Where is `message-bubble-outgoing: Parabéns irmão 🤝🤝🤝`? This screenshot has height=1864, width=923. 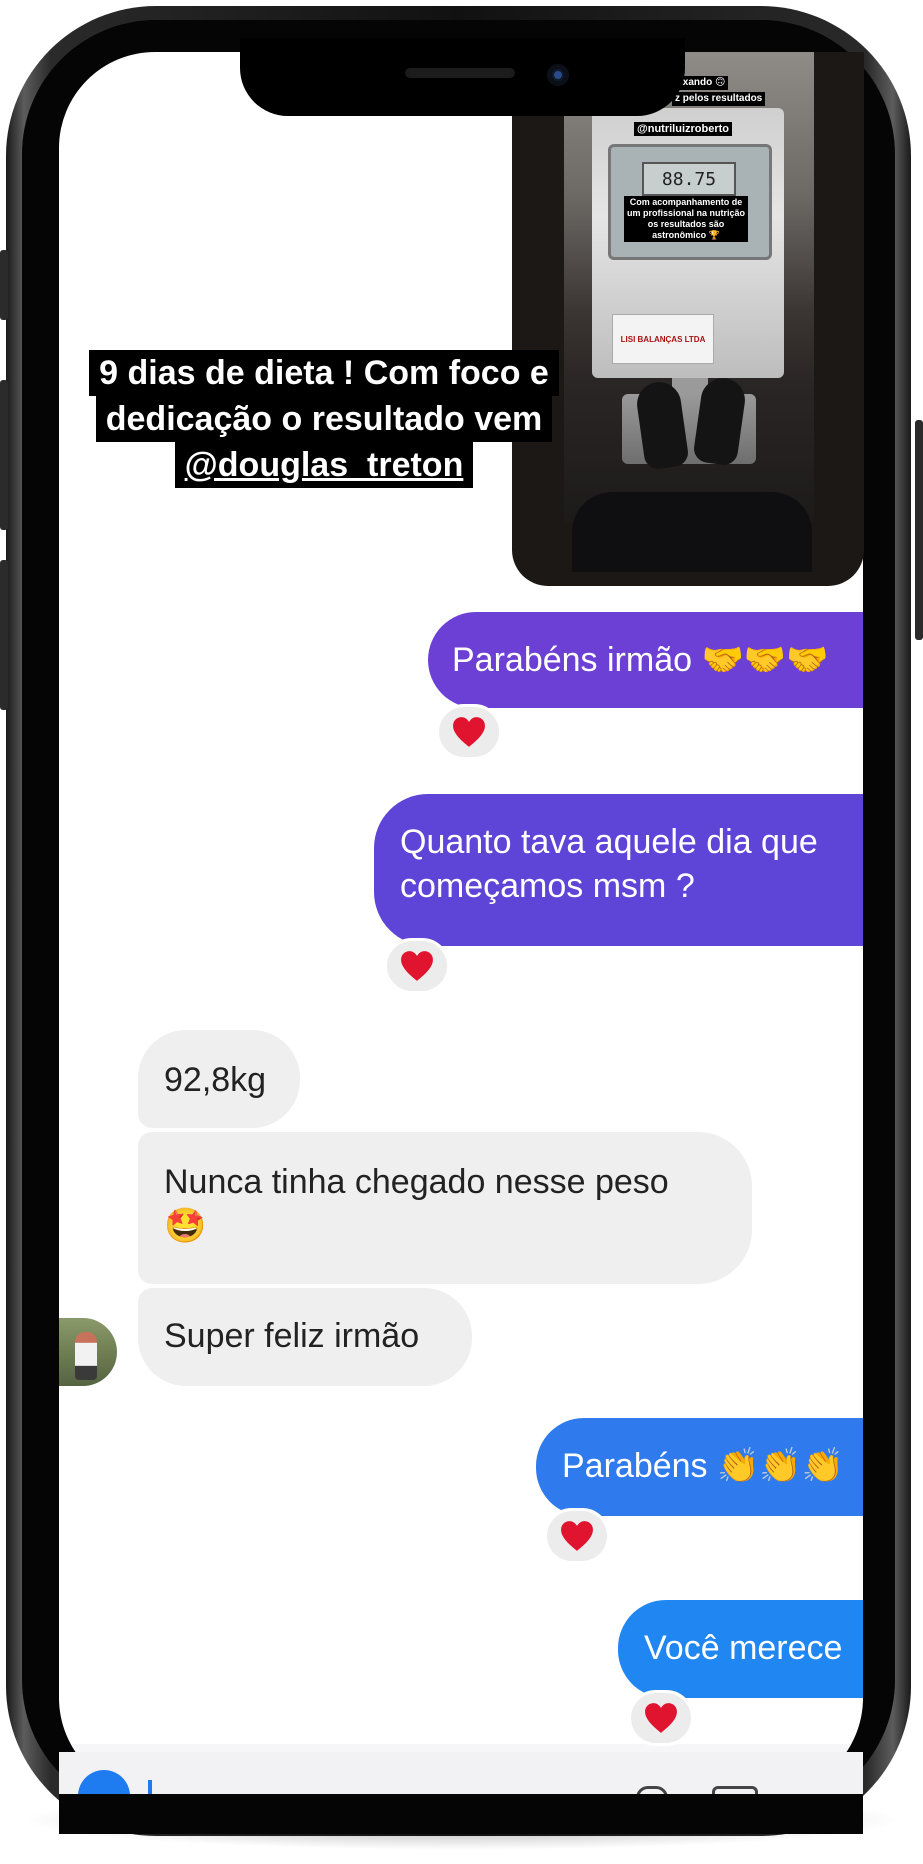 message-bubble-outgoing: Parabéns irmão 🤝🤝🤝 is located at coordinates (645, 660).